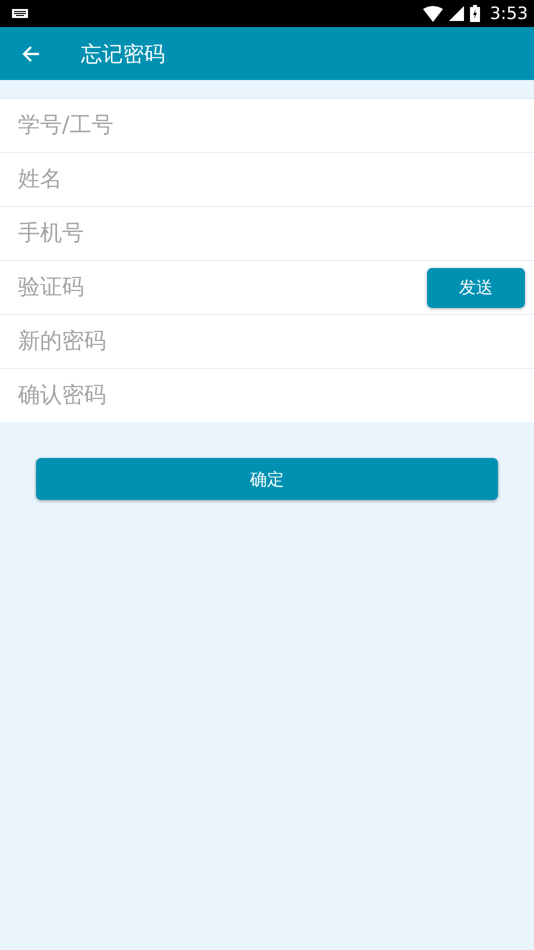 Image resolution: width=534 pixels, height=950 pixels. I want to click on page-title: 忘记密码, so click(123, 54).